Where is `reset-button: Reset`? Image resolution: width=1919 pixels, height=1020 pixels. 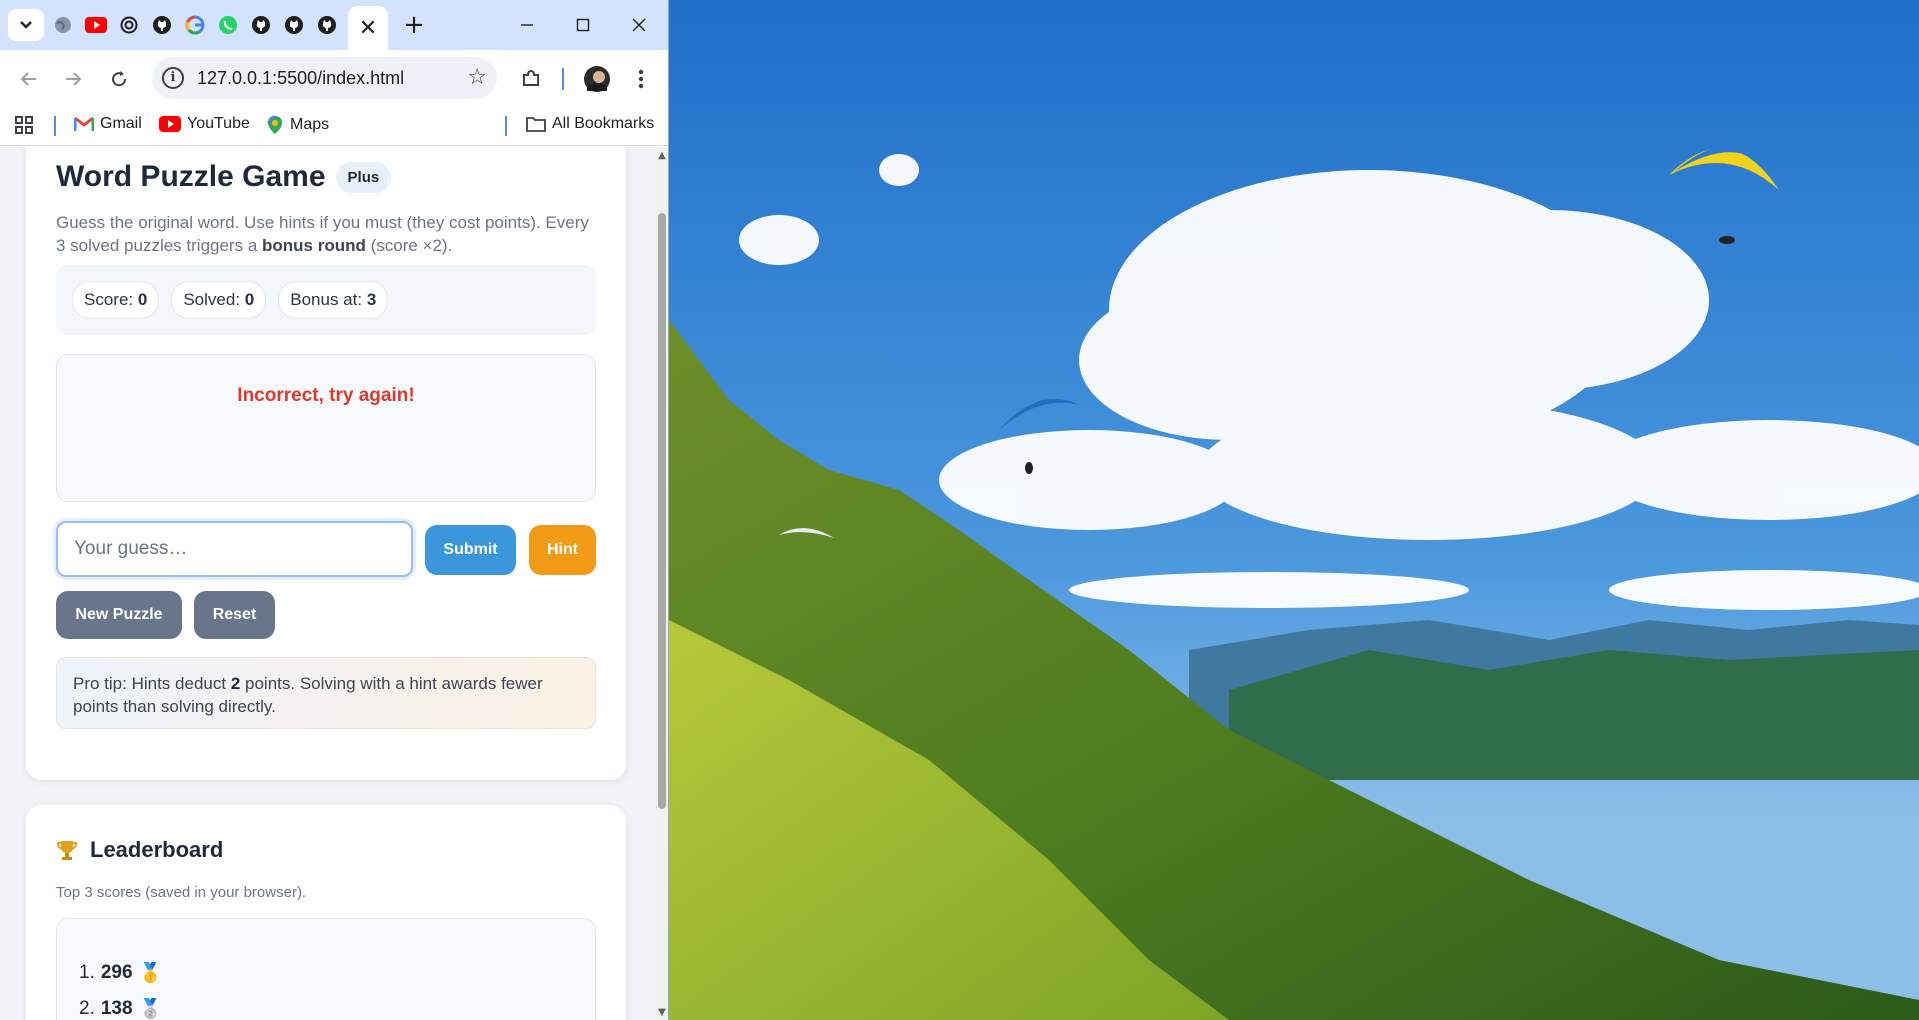 reset-button: Reset is located at coordinates (234, 615).